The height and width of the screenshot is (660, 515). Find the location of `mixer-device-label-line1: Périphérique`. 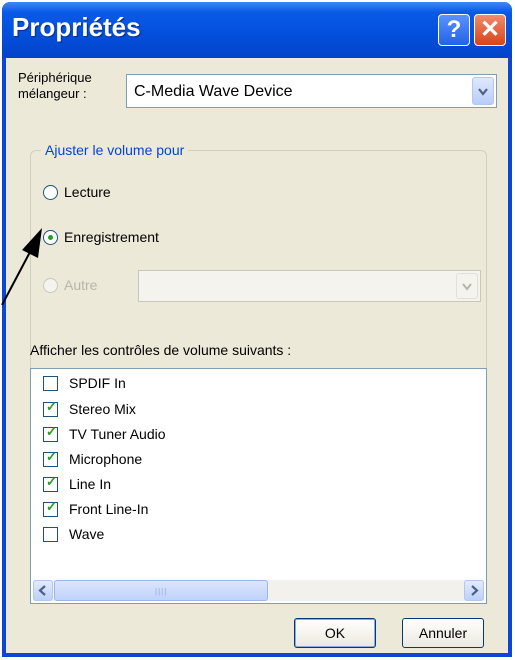

mixer-device-label-line1: Périphérique is located at coordinates (55, 77).